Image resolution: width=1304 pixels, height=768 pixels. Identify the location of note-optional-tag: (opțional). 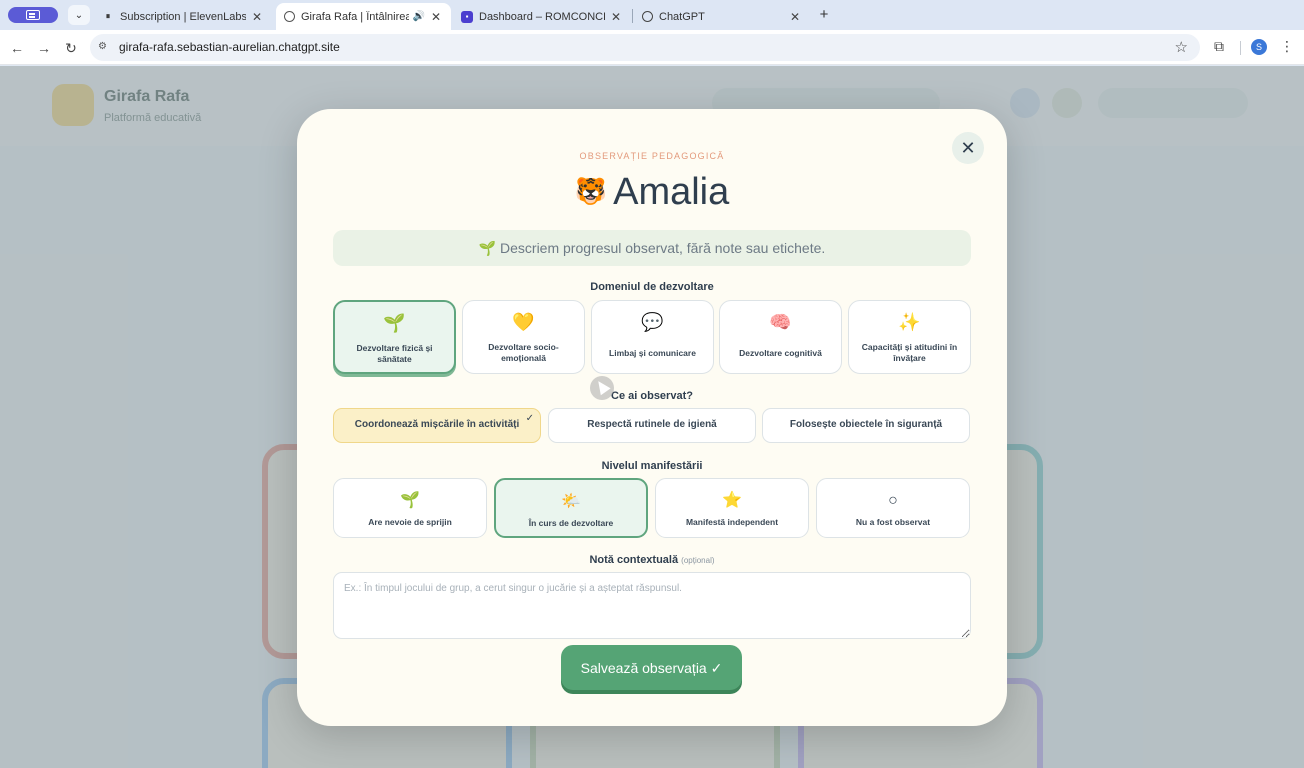
(698, 560).